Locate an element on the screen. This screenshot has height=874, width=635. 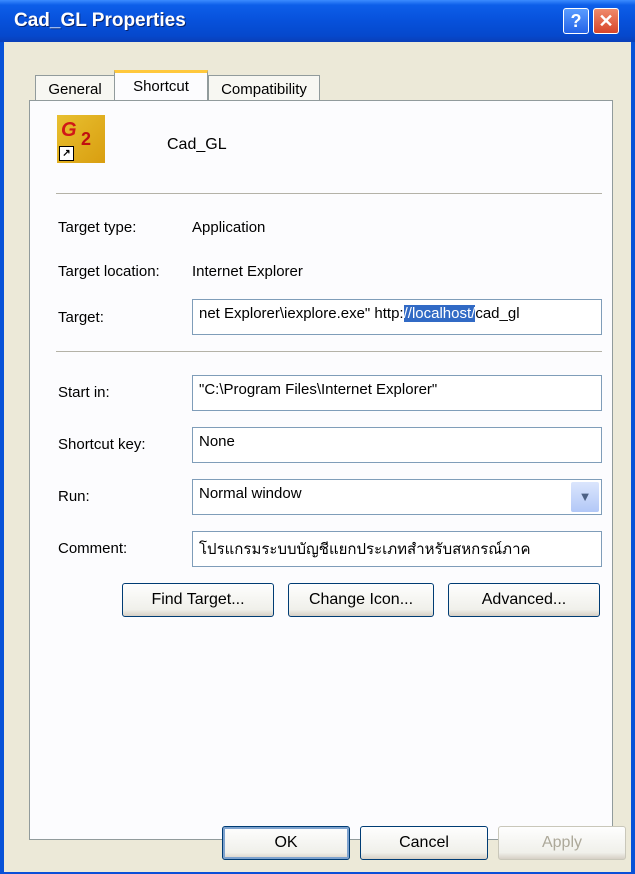
apply-button: Apply is located at coordinates (562, 843).